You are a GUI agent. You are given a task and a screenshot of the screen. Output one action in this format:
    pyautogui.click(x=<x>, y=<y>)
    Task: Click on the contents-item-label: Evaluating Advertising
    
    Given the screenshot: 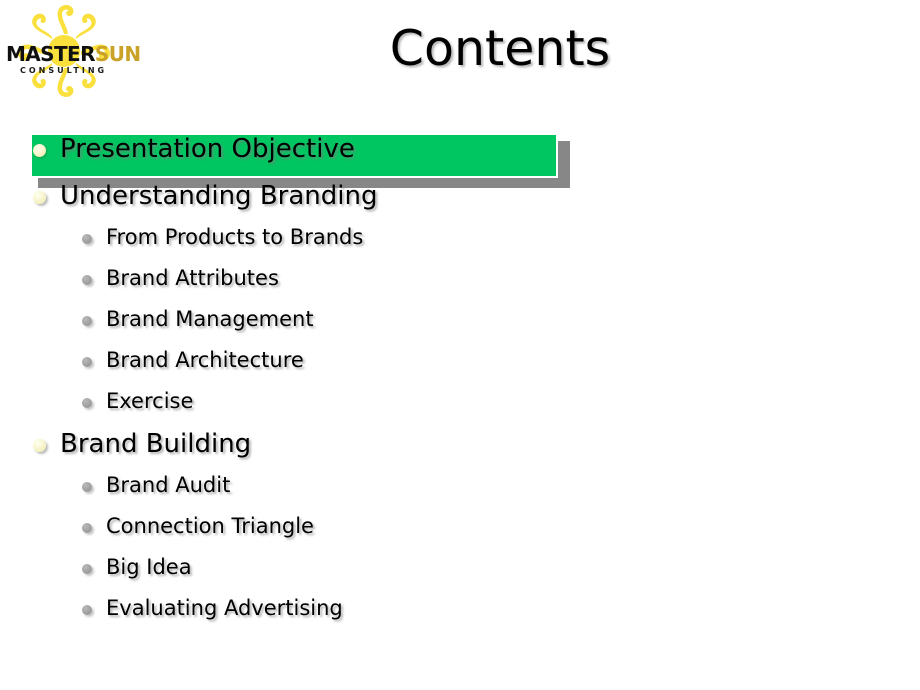 What is the action you would take?
    pyautogui.click(x=224, y=608)
    